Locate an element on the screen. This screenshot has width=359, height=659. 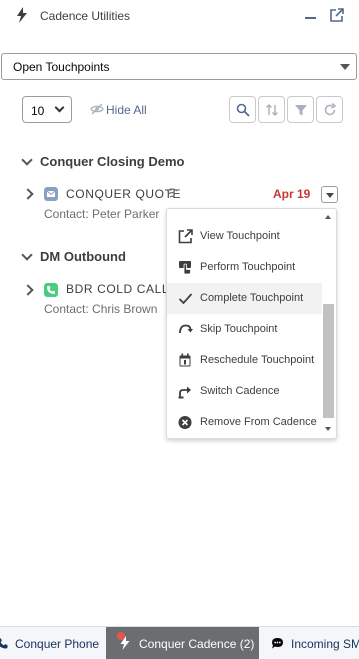
page-size-select: 10 is located at coordinates (47, 109).